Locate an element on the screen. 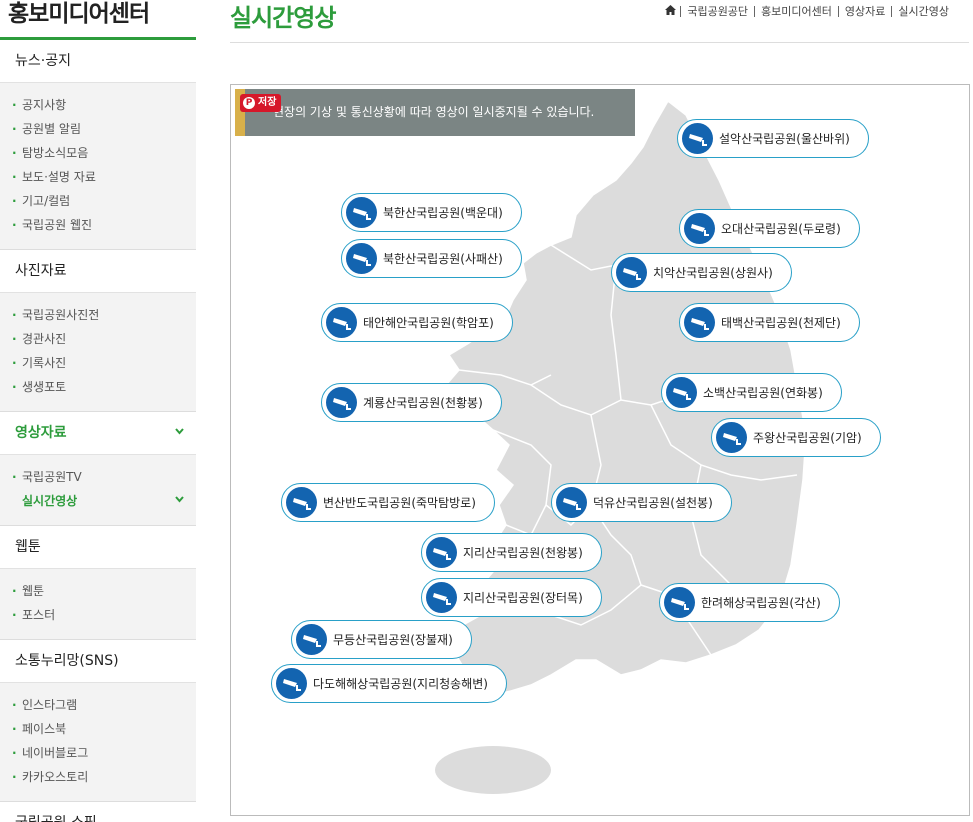 This screenshot has width=973, height=822. sidebar-item-label: 기록사진 is located at coordinates (44, 363).